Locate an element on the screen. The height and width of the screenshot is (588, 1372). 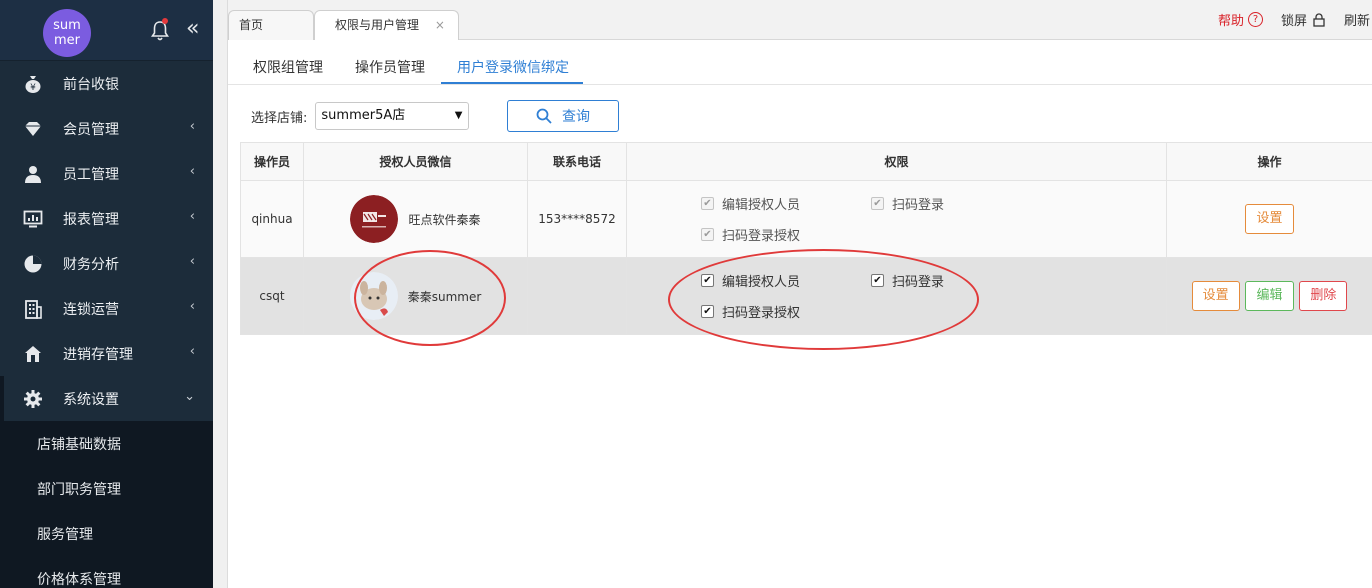
sidebar-item-system-settings: 系统设置 ⌄ is located at coordinates (106, 398).